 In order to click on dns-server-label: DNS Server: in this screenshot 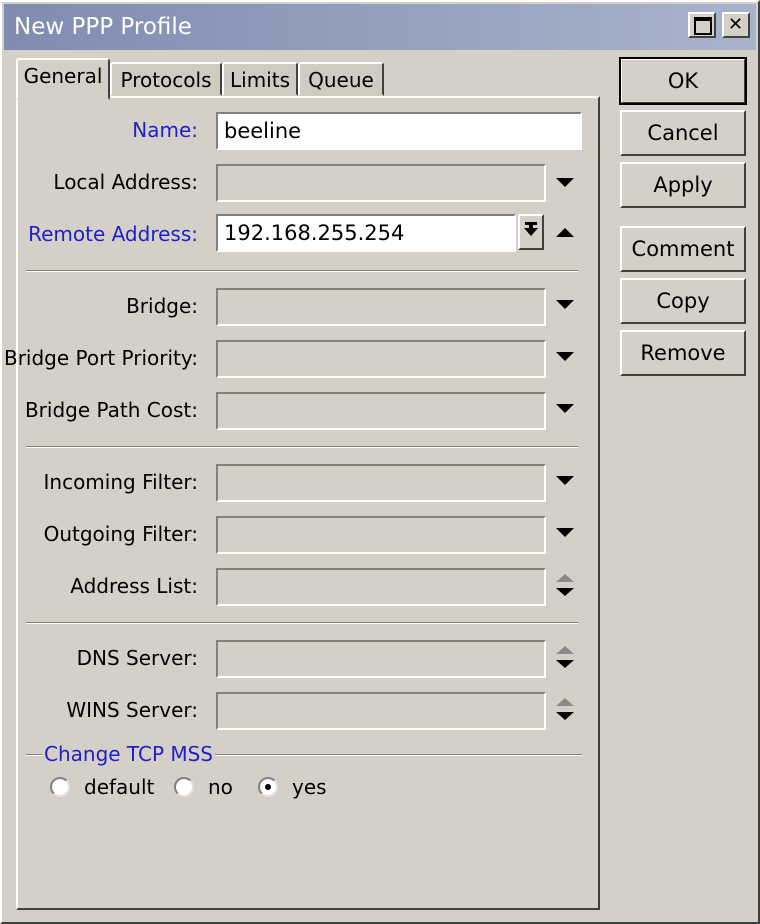, I will do `click(137, 658)`.